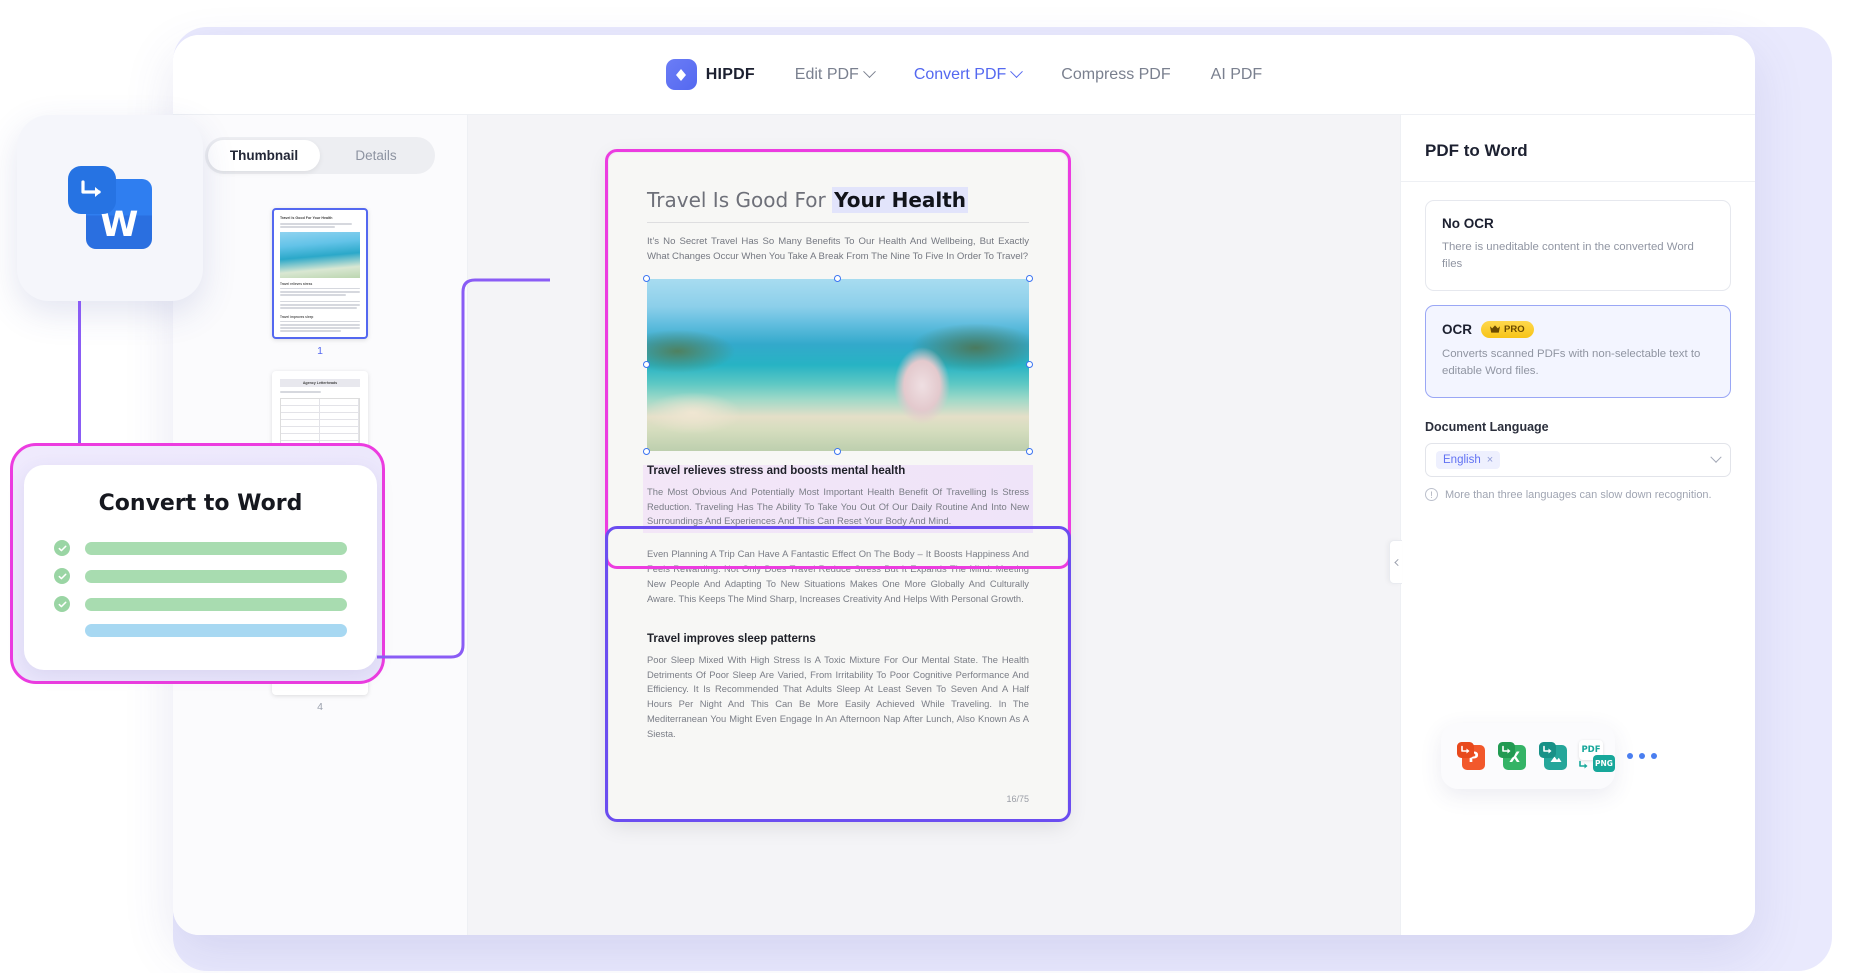 The width and height of the screenshot is (1859, 973). I want to click on more-dots-icon, so click(1642, 756).